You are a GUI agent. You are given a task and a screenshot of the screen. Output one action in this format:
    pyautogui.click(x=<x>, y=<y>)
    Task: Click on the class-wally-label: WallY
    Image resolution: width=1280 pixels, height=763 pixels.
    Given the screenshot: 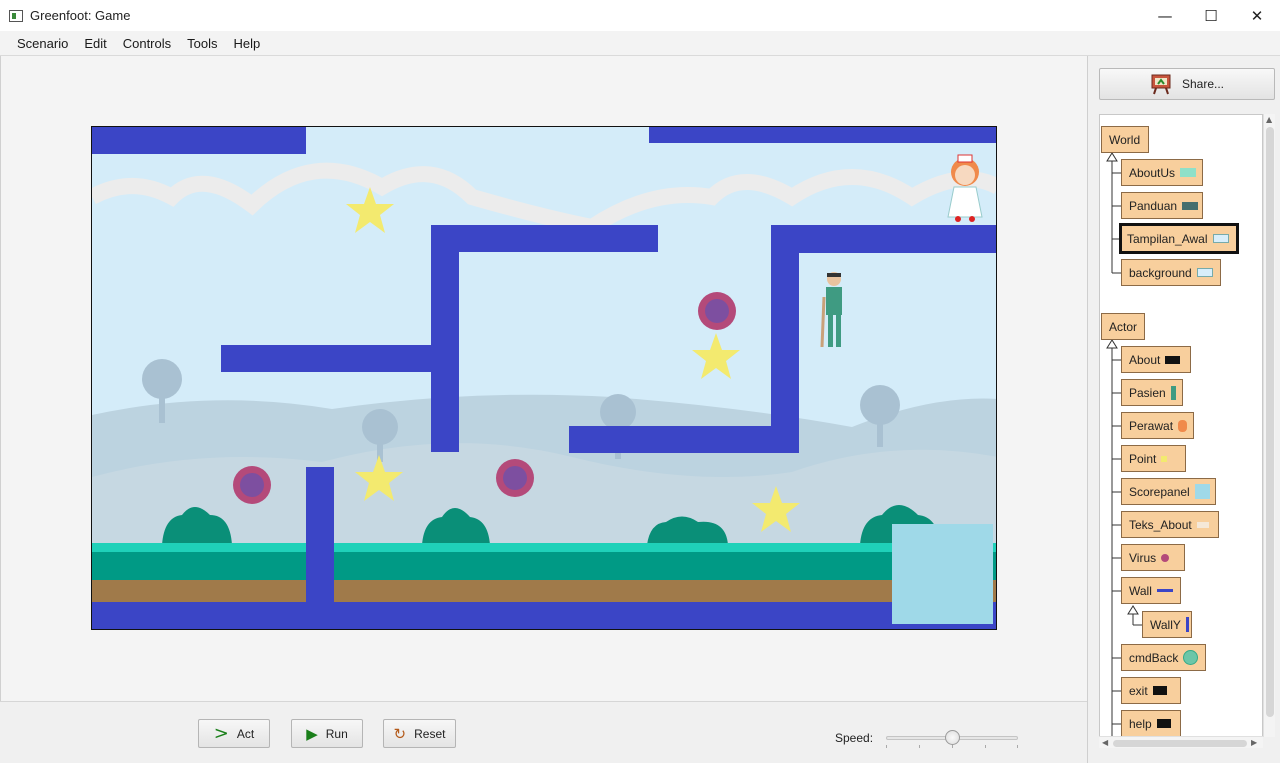 What is the action you would take?
    pyautogui.click(x=1165, y=624)
    